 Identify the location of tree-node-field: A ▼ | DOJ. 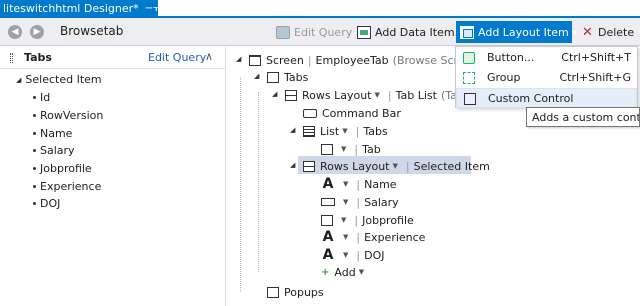
(352, 255).